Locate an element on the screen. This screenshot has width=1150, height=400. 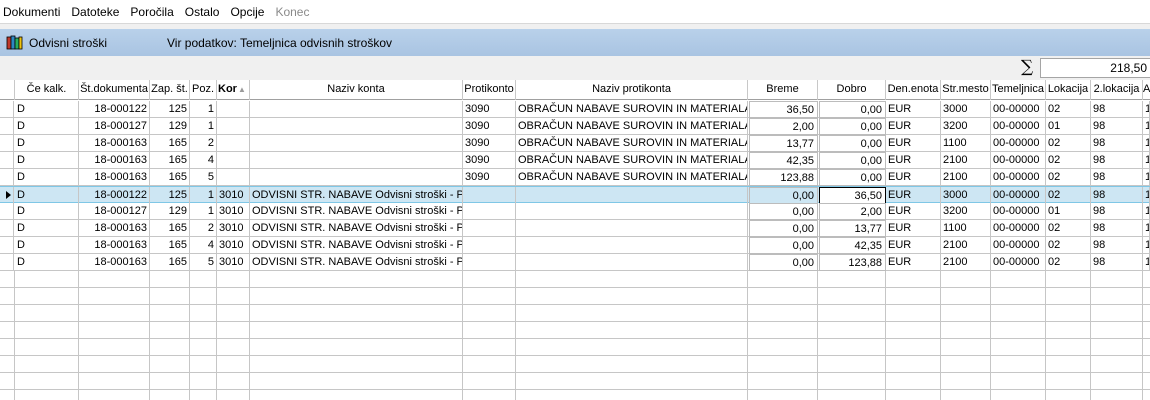
col-header-kor: Kor▲ is located at coordinates (233, 90).